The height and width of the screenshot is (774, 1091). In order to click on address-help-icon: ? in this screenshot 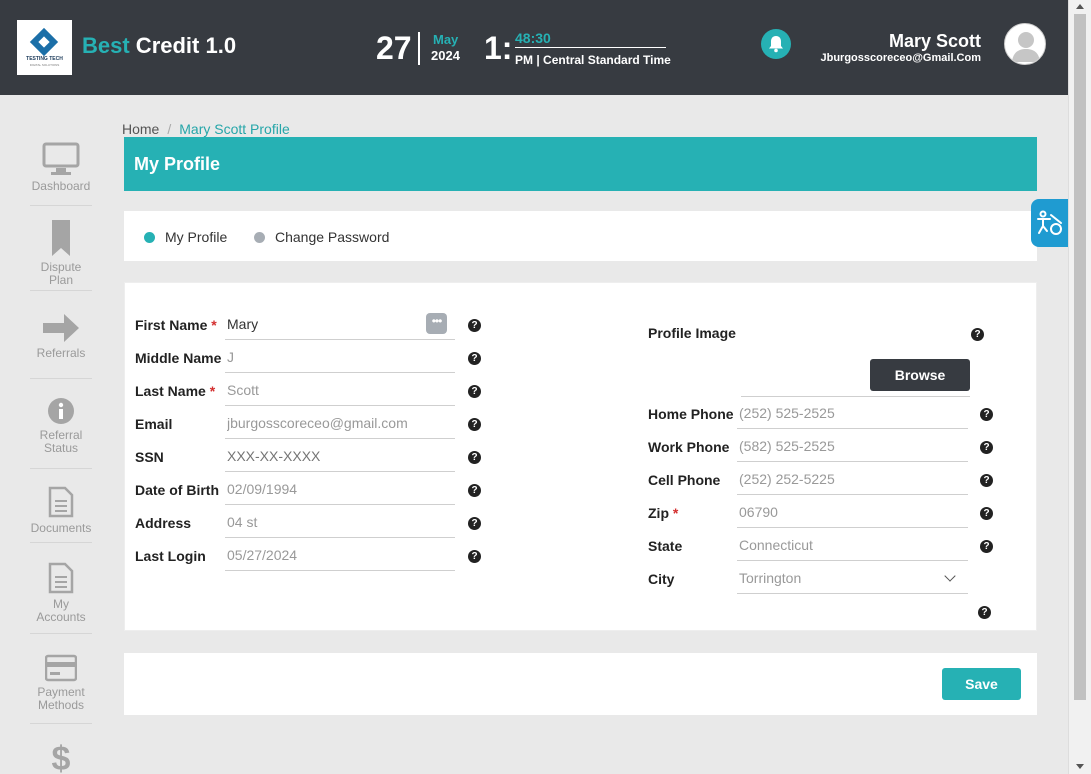, I will do `click(474, 523)`.